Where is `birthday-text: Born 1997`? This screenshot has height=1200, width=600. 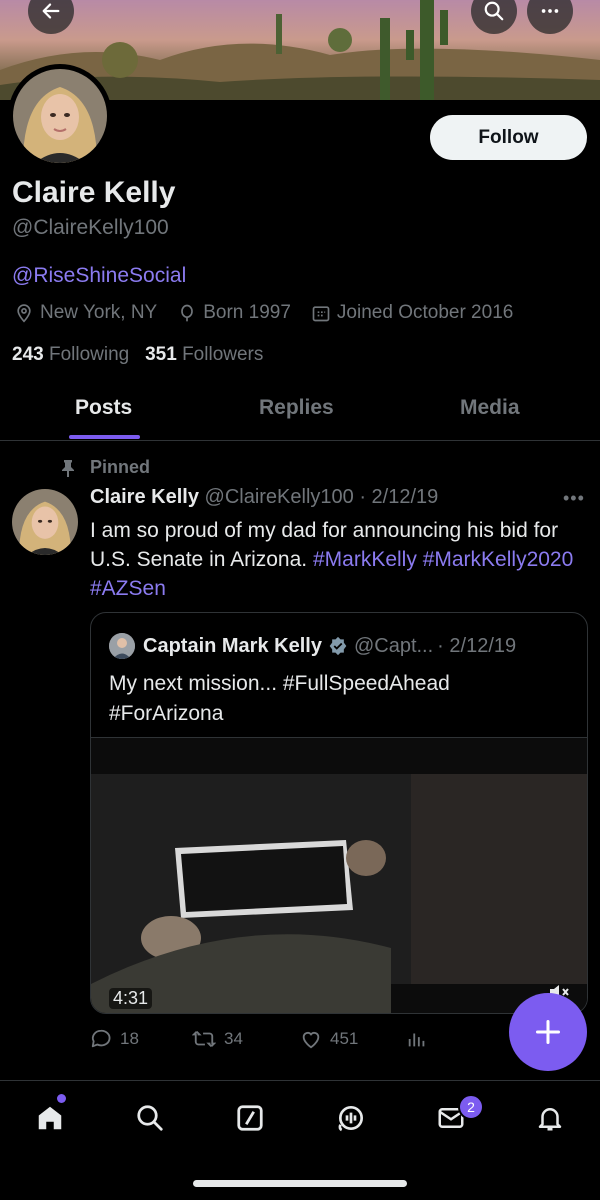
birthday-text: Born 1997 is located at coordinates (247, 312).